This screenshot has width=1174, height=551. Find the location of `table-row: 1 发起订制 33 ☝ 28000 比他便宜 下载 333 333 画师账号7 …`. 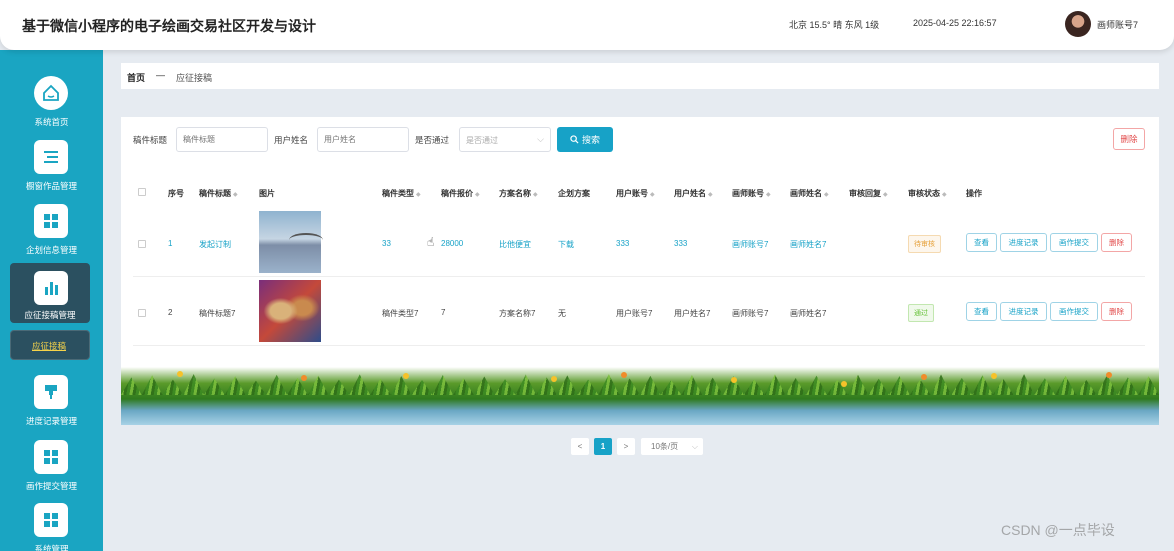

table-row: 1 发起订制 33 ☝ 28000 比他便宜 下载 333 333 画师账号7 … is located at coordinates (639, 244).